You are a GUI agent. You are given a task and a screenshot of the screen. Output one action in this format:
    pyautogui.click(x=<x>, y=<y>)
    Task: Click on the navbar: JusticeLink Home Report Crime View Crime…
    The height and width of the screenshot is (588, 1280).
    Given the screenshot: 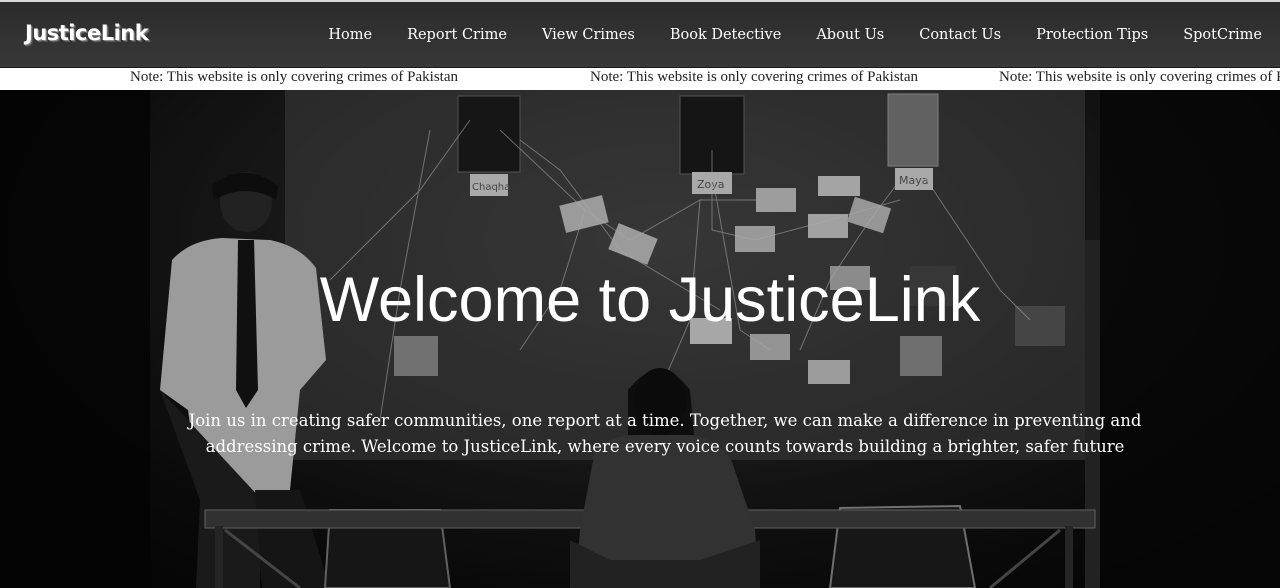 What is the action you would take?
    pyautogui.click(x=640, y=34)
    